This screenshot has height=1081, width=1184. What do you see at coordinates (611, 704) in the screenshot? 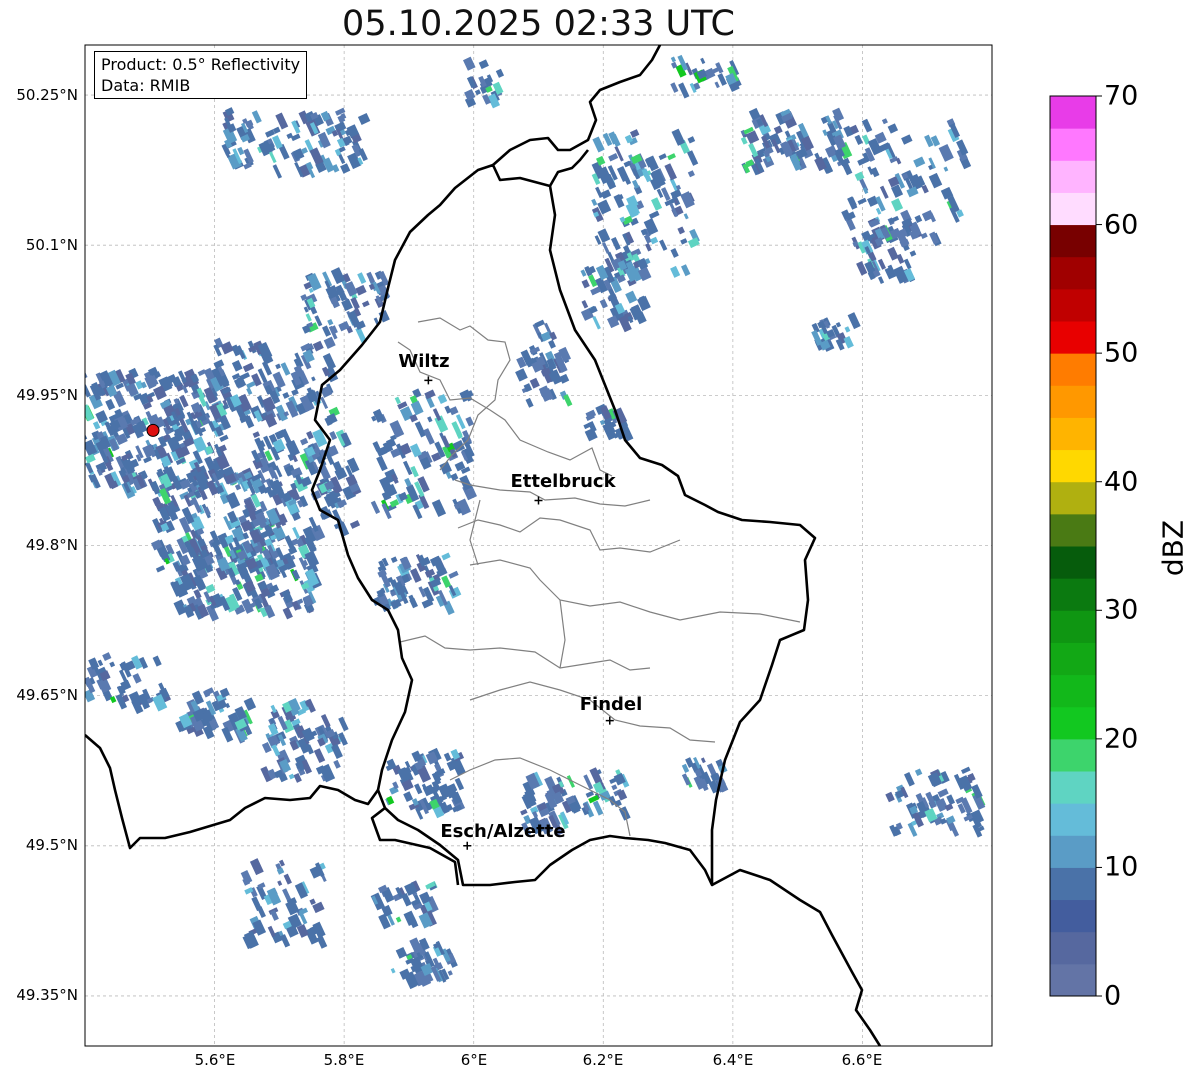
I see `city-label-findel: Findel` at bounding box center [611, 704].